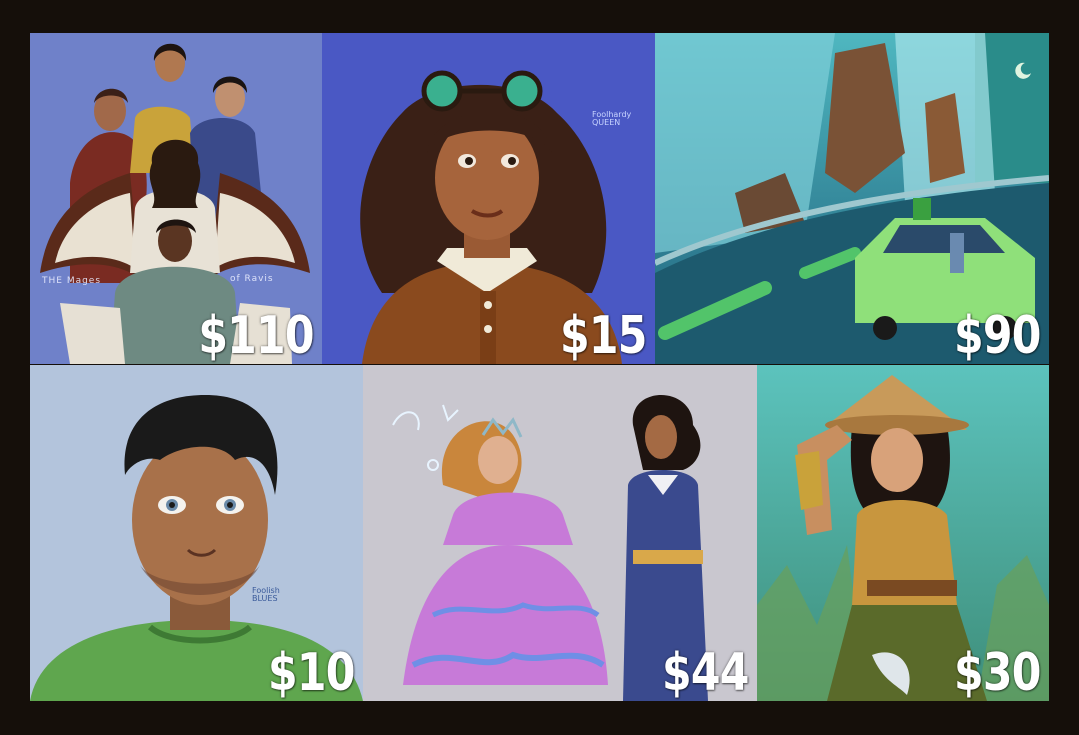 This screenshot has width=1079, height=735. Describe the element at coordinates (997, 335) in the screenshot. I see `price-label: $90` at that location.